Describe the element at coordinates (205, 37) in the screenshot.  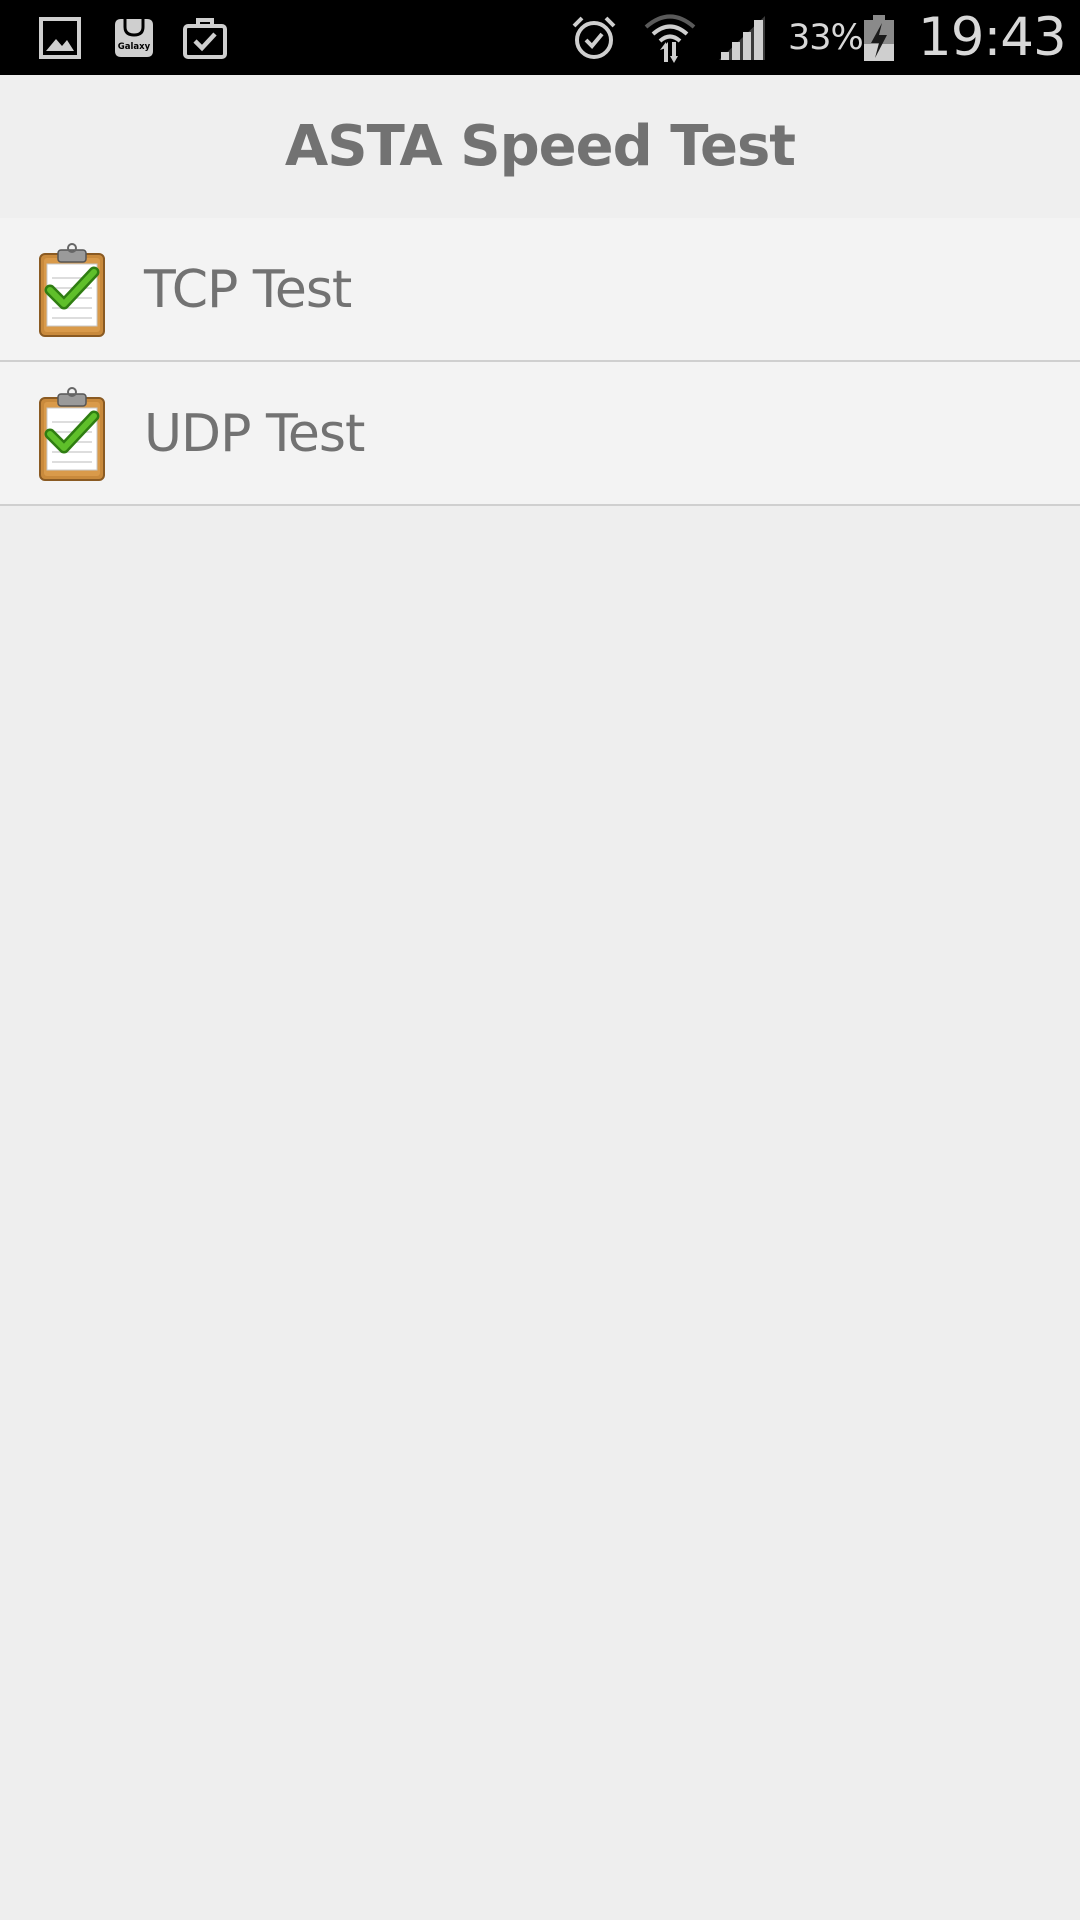
I see `briefcase-check-icon` at that location.